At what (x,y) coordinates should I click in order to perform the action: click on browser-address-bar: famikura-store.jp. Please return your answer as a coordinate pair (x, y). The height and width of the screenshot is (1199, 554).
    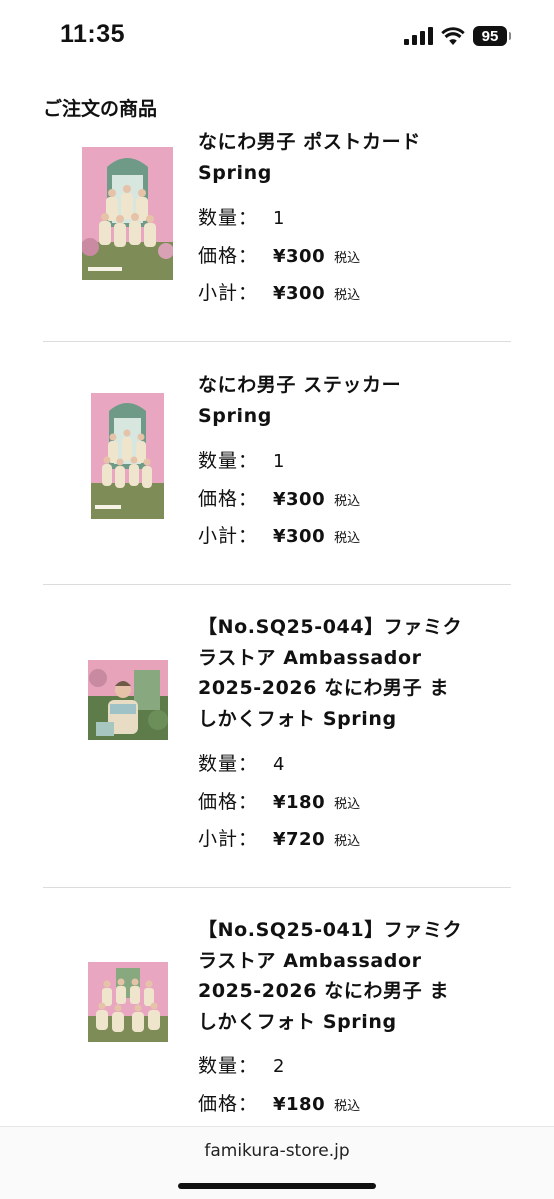
    Looking at the image, I should click on (277, 1162).